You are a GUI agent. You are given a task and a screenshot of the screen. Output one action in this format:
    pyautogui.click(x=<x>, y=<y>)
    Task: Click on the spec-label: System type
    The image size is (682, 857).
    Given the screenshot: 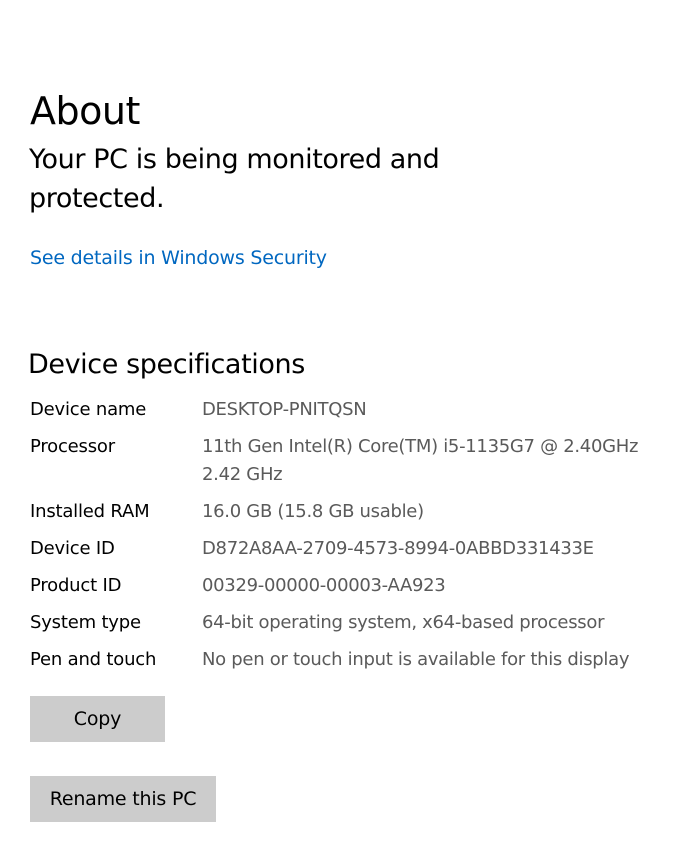 What is the action you would take?
    pyautogui.click(x=85, y=622)
    